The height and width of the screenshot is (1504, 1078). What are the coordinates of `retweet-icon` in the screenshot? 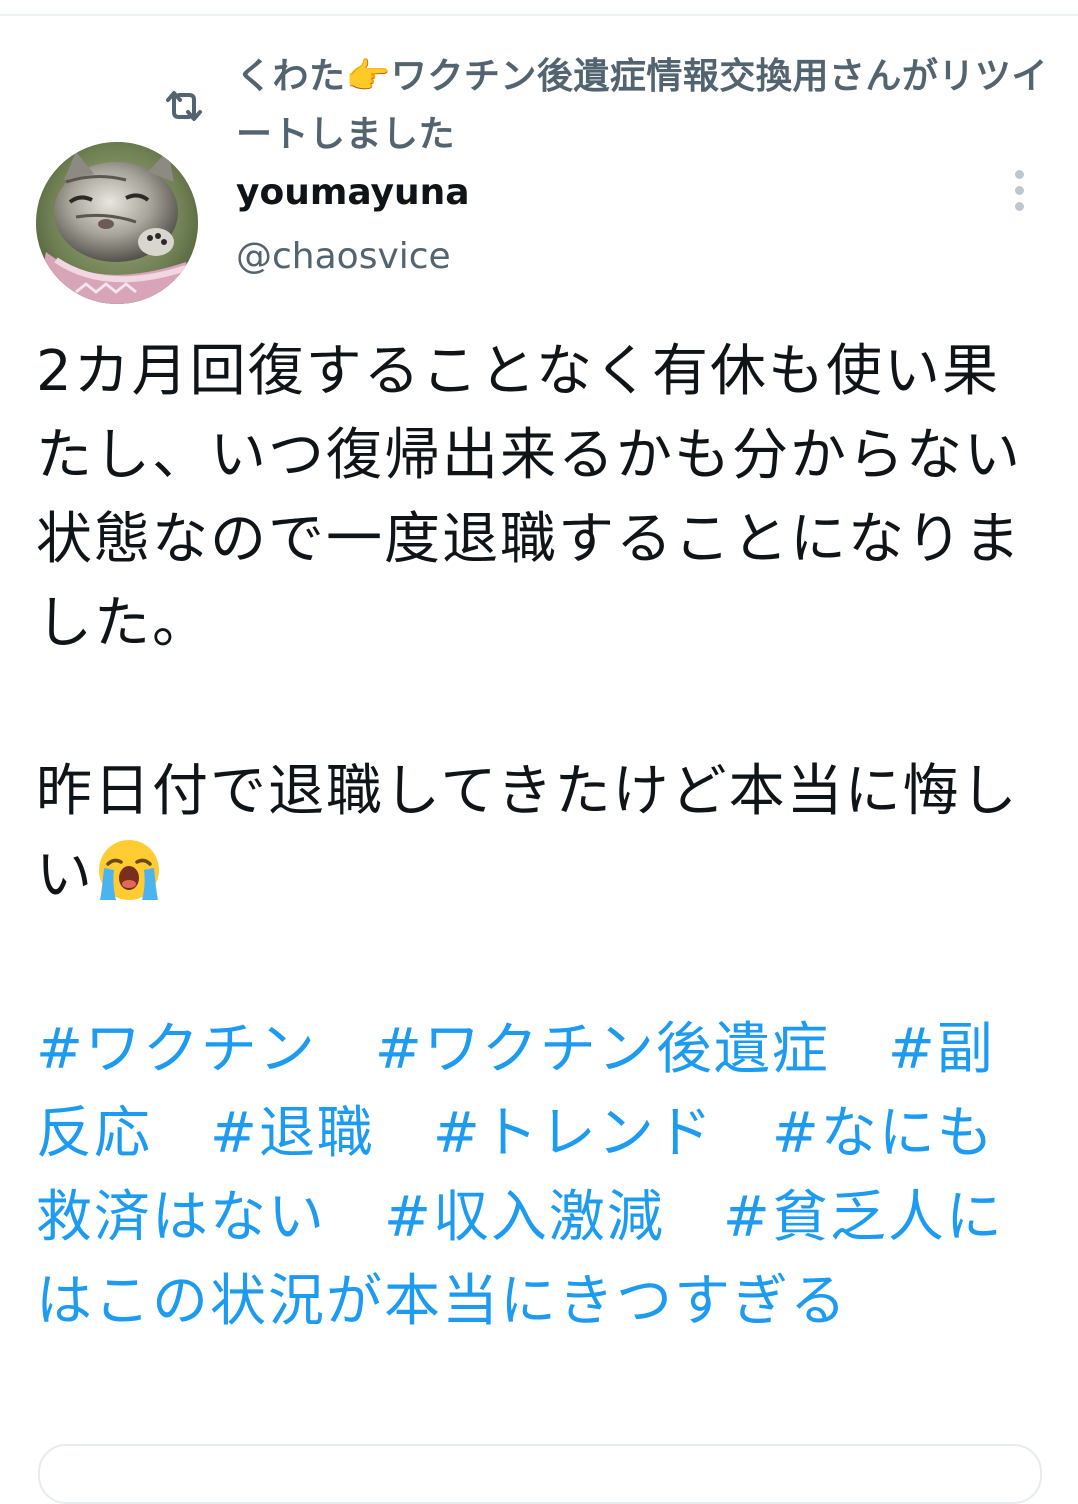 It's located at (184, 106).